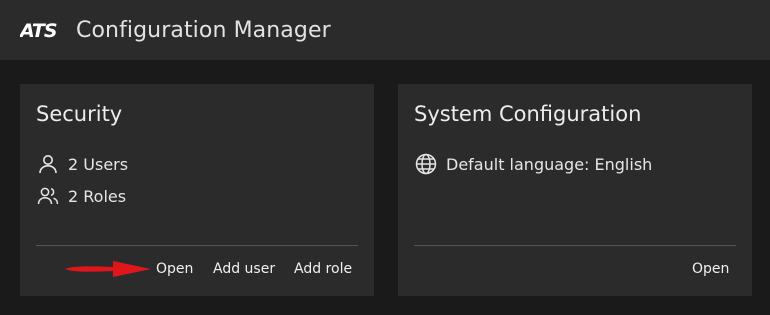 The height and width of the screenshot is (315, 770). Describe the element at coordinates (244, 269) in the screenshot. I see `add-user-button: Add user` at that location.